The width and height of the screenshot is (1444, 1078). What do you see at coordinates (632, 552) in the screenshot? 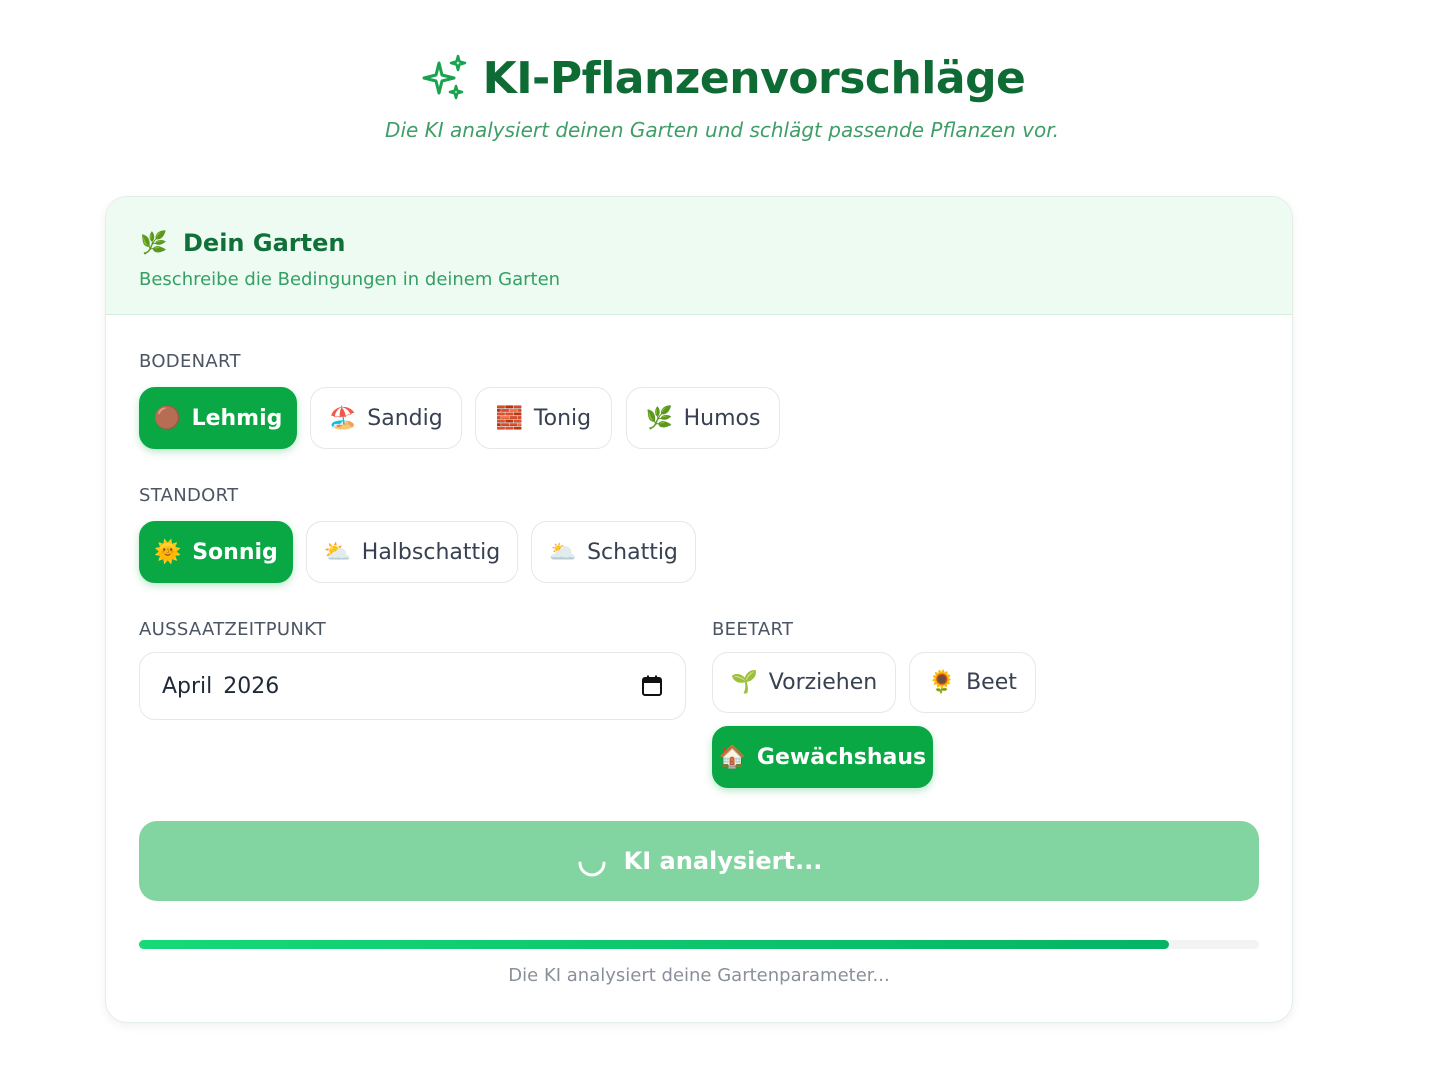
I see `chip-label: Schattig` at bounding box center [632, 552].